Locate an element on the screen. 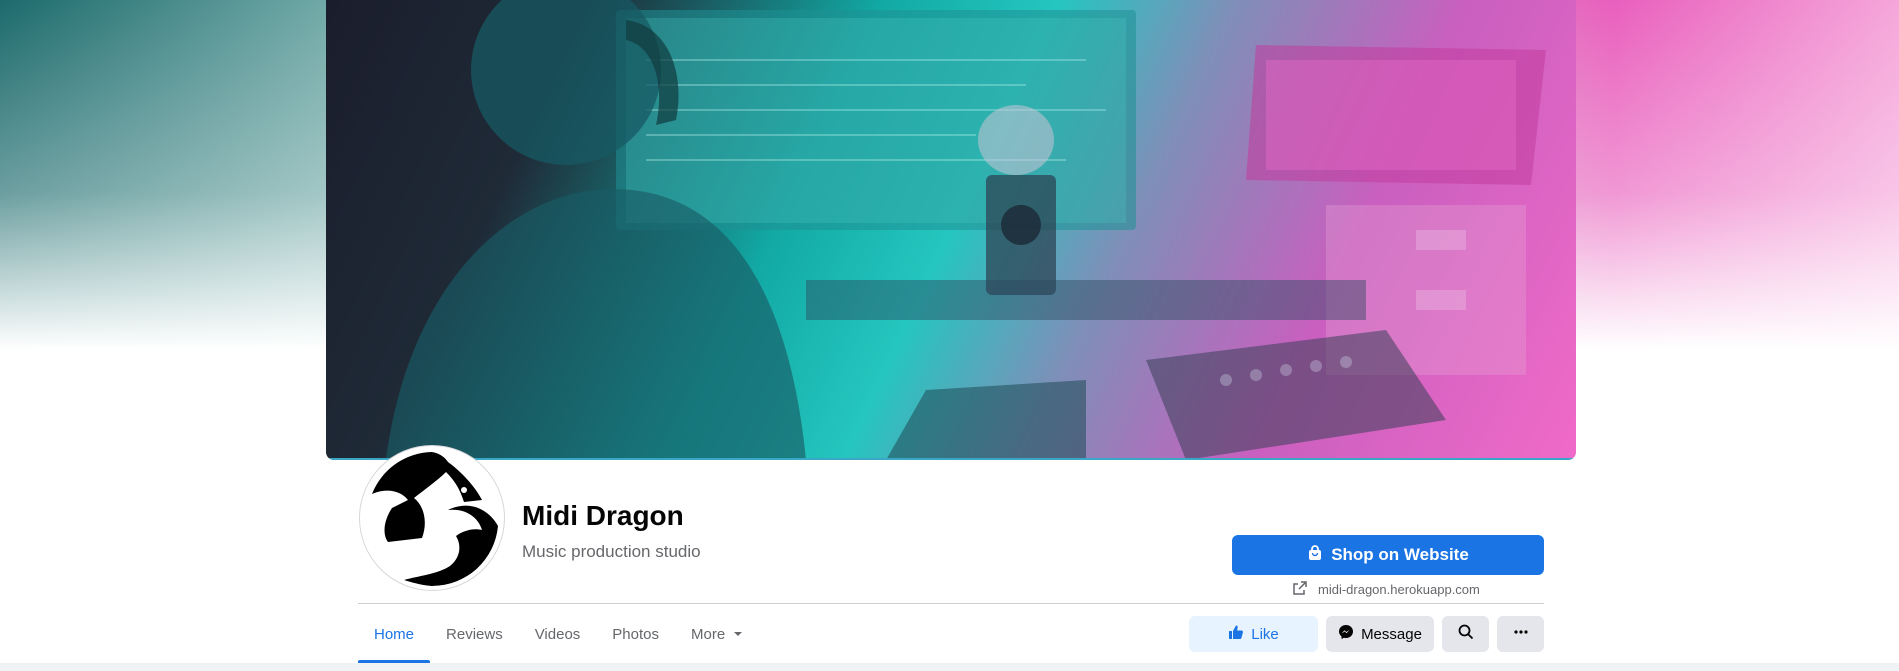 This screenshot has height=671, width=1899. search-icon is located at coordinates (1466, 634).